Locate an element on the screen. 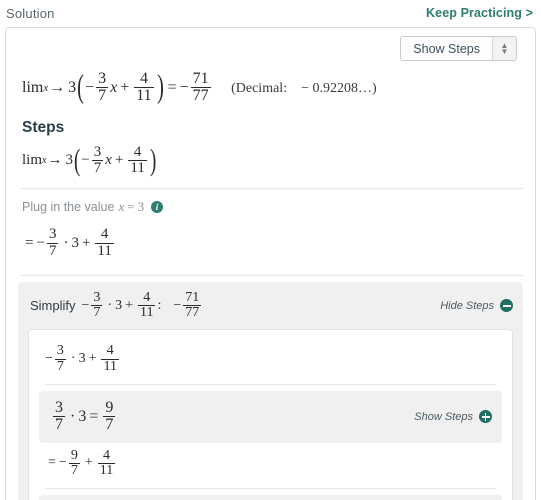 Image resolution: width=541 pixels, height=500 pixels. coef-sign: − is located at coordinates (90, 87).